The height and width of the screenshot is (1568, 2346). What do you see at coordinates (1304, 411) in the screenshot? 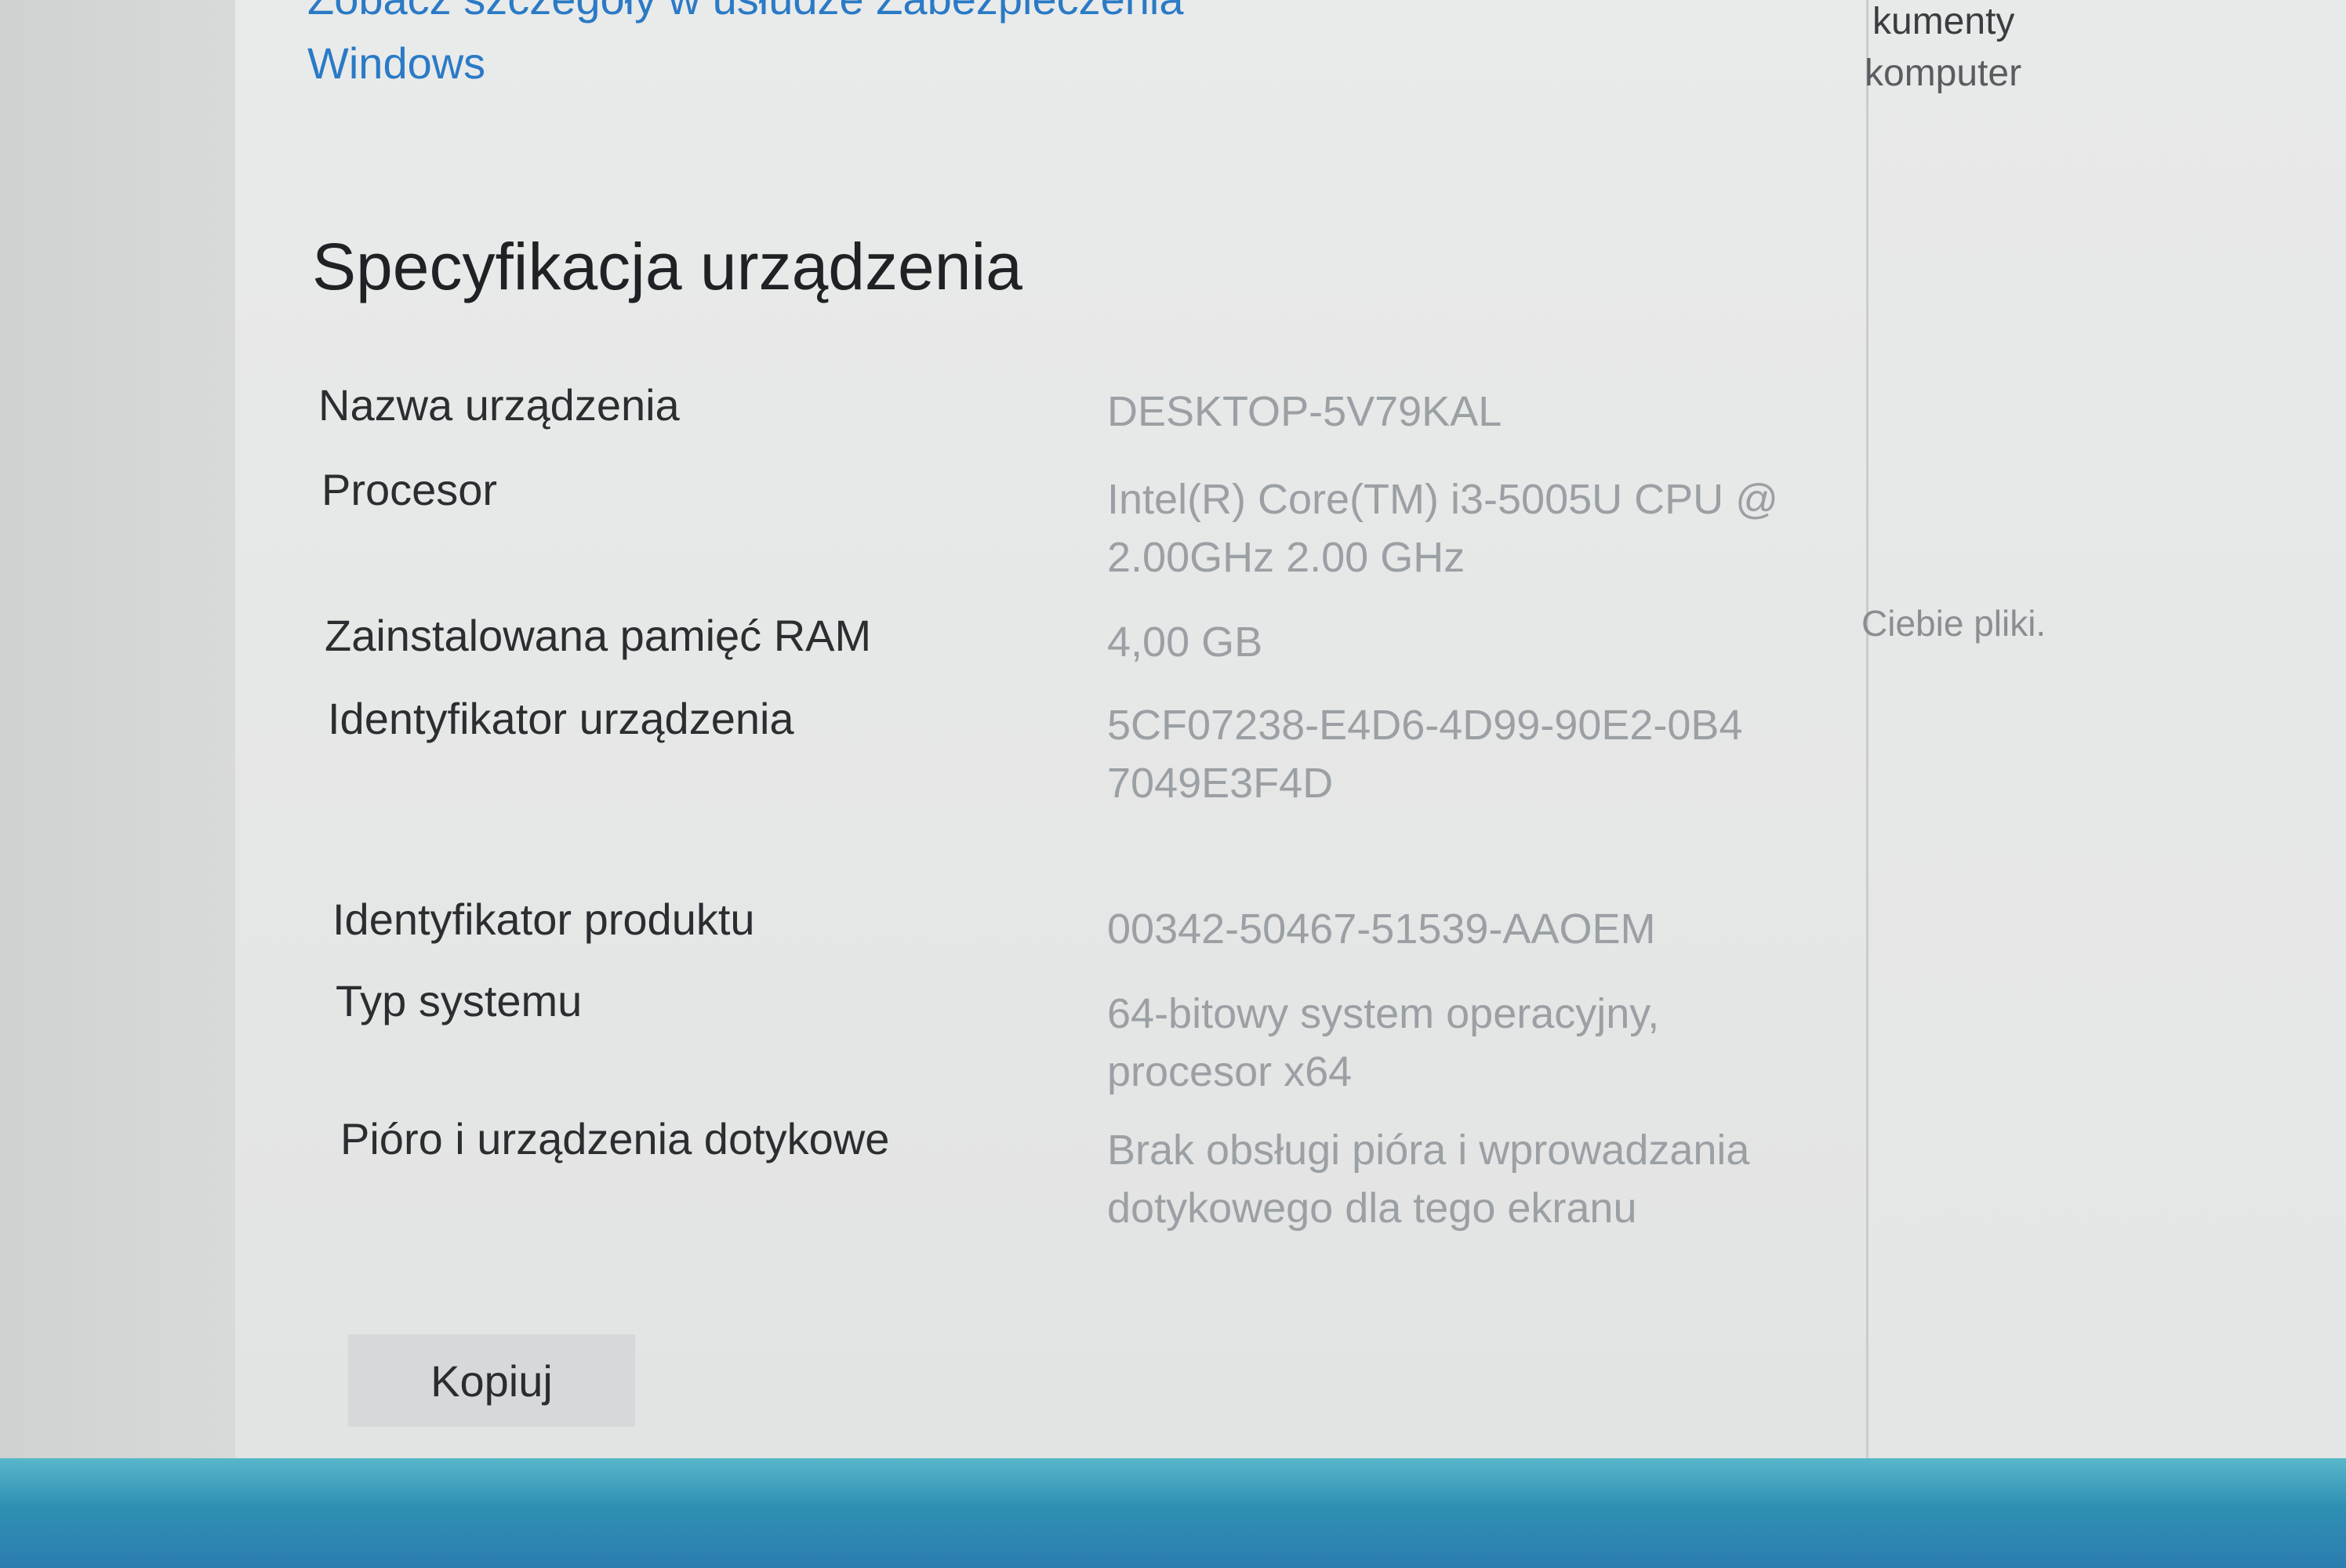
I see `spec-value-device-name: DESKTOP-5V79KAL` at bounding box center [1304, 411].